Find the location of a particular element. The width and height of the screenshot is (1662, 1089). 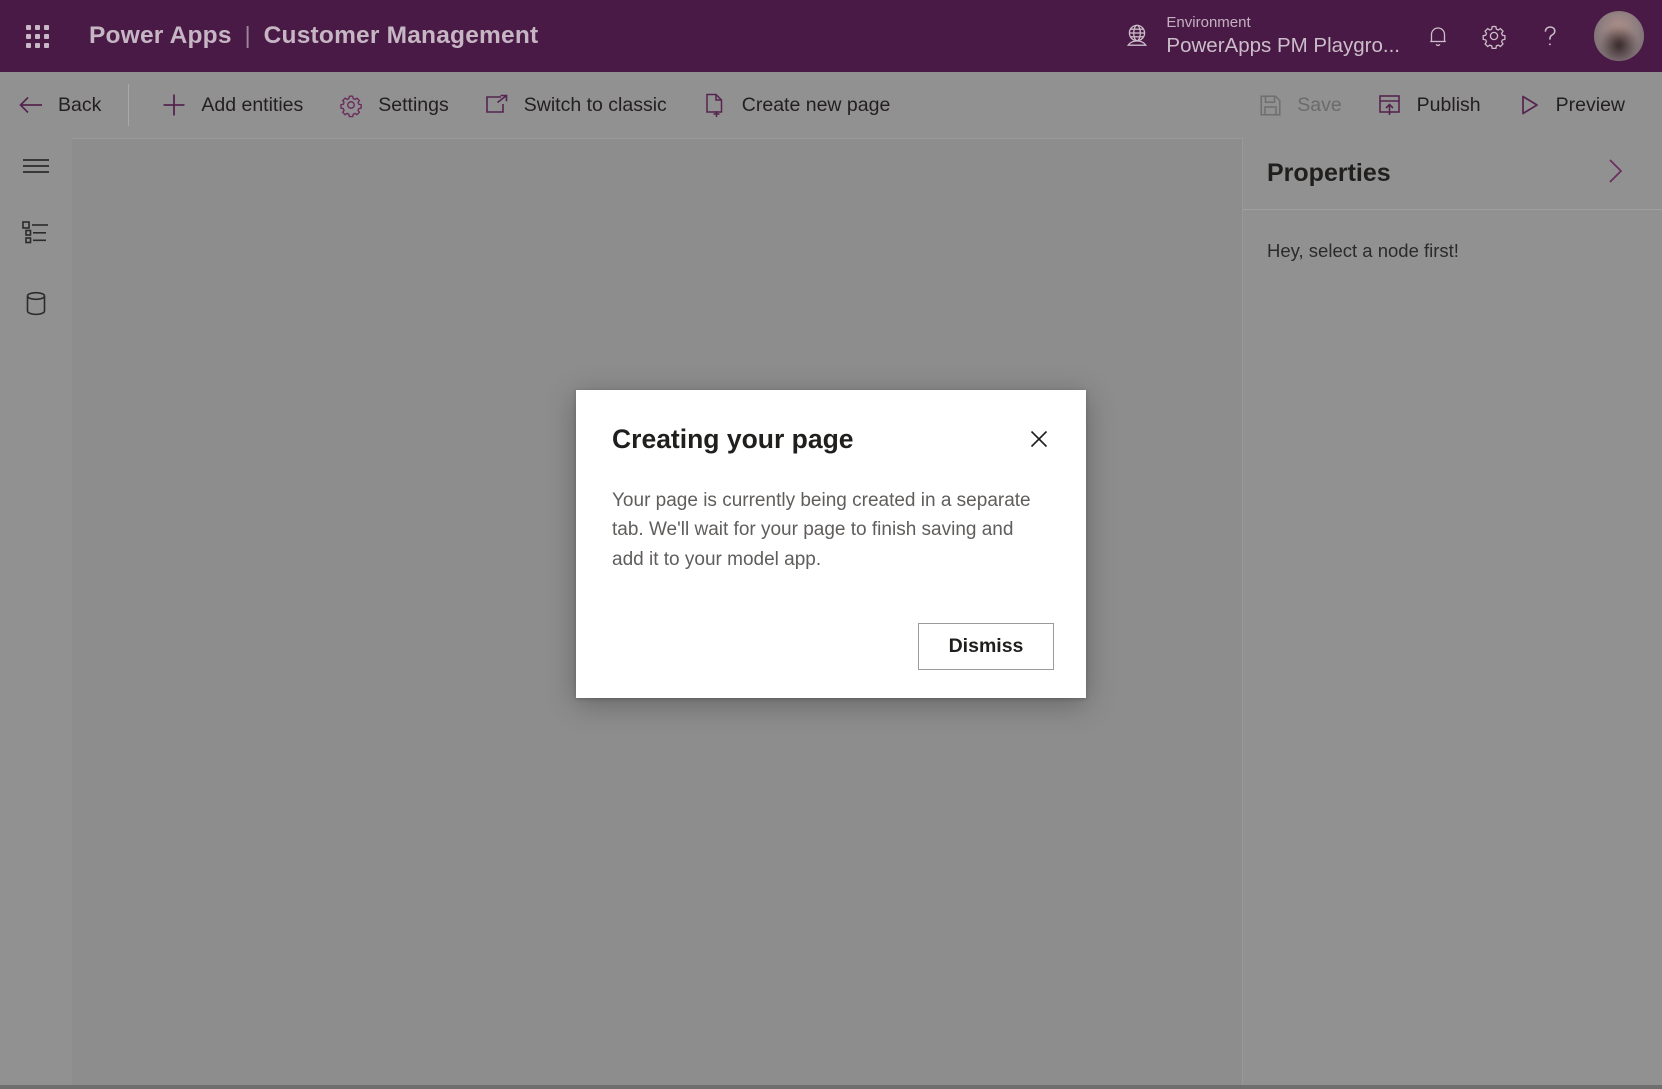

site-map-tree-icon is located at coordinates (36, 234).